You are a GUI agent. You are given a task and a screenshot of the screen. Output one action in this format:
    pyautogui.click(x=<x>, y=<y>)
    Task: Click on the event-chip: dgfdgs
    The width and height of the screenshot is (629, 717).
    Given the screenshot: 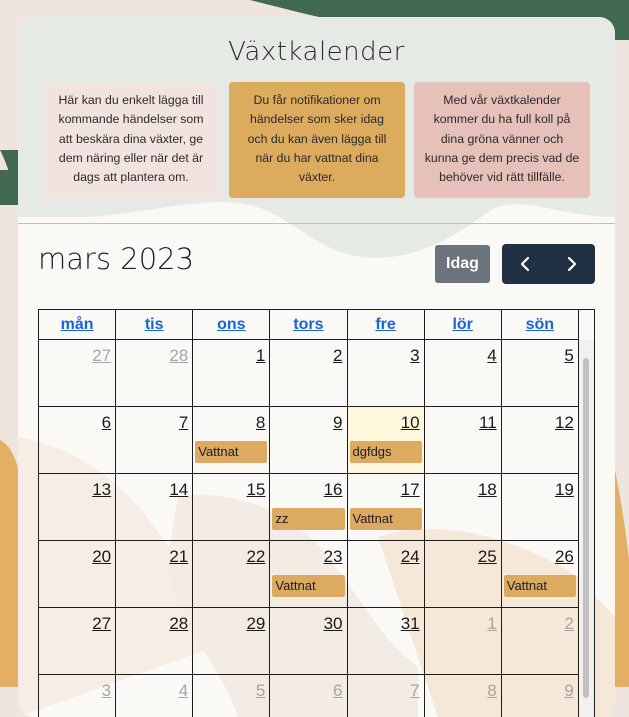 What is the action you would take?
    pyautogui.click(x=385, y=452)
    